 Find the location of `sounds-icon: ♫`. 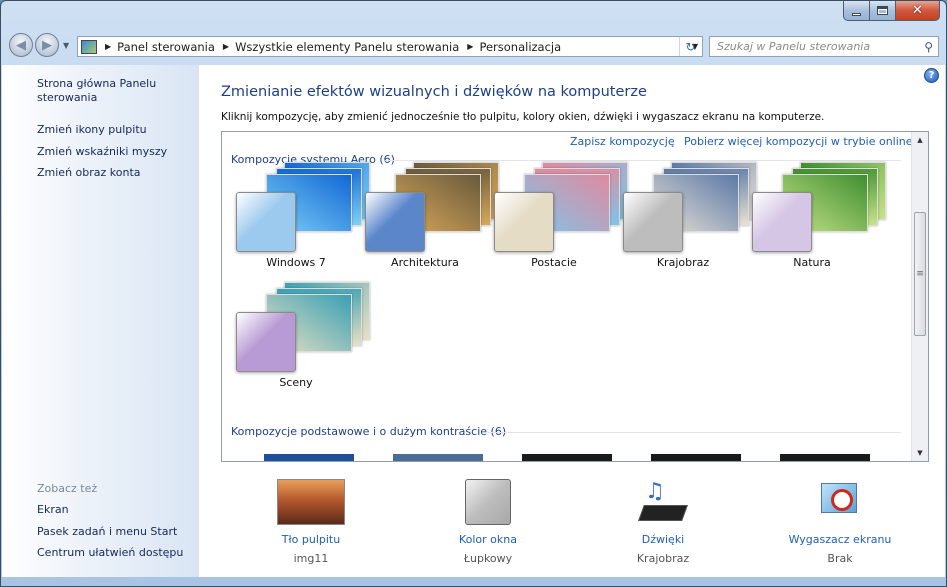

sounds-icon: ♫ is located at coordinates (663, 503).